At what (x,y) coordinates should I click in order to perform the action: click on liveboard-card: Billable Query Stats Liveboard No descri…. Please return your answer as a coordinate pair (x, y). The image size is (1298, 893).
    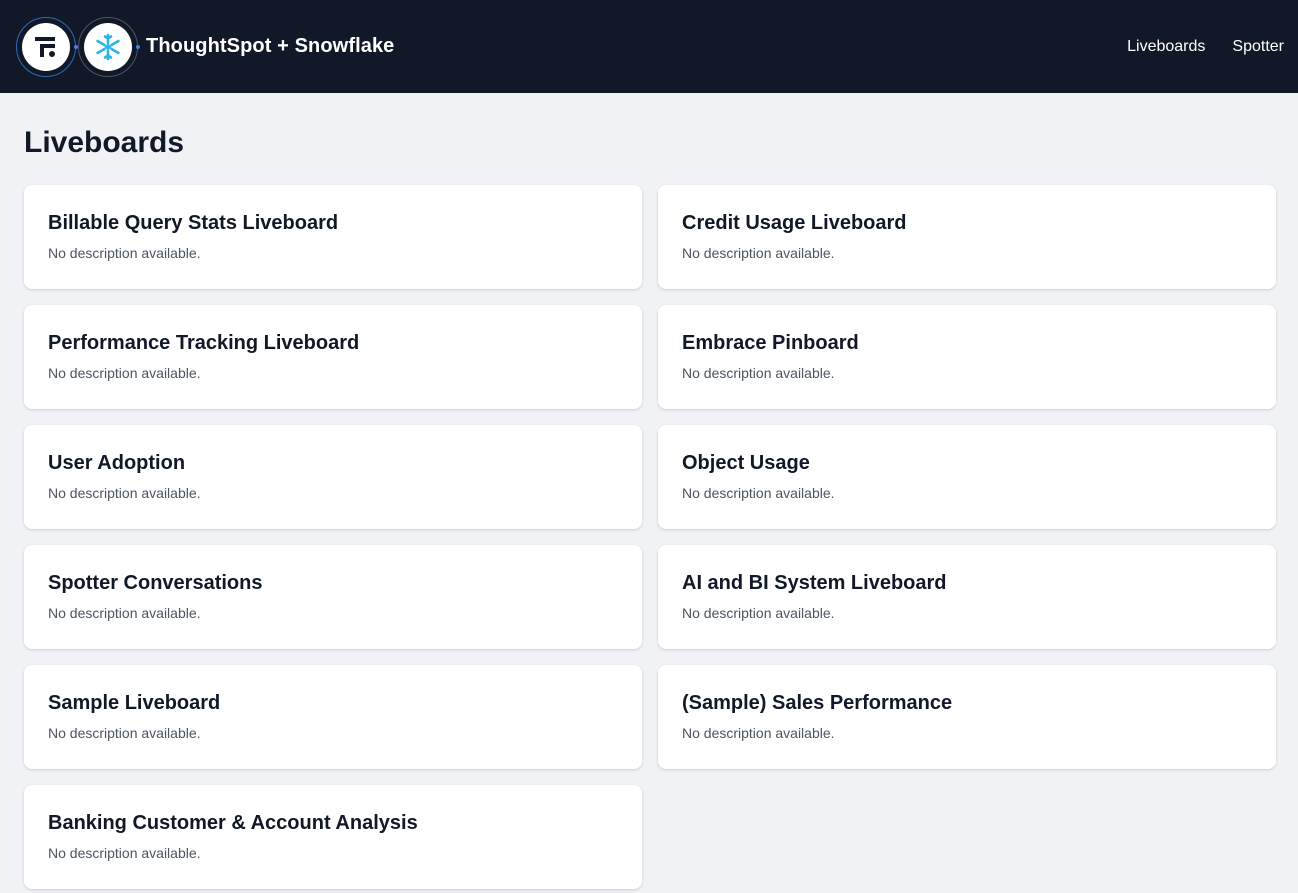
    Looking at the image, I should click on (333, 237).